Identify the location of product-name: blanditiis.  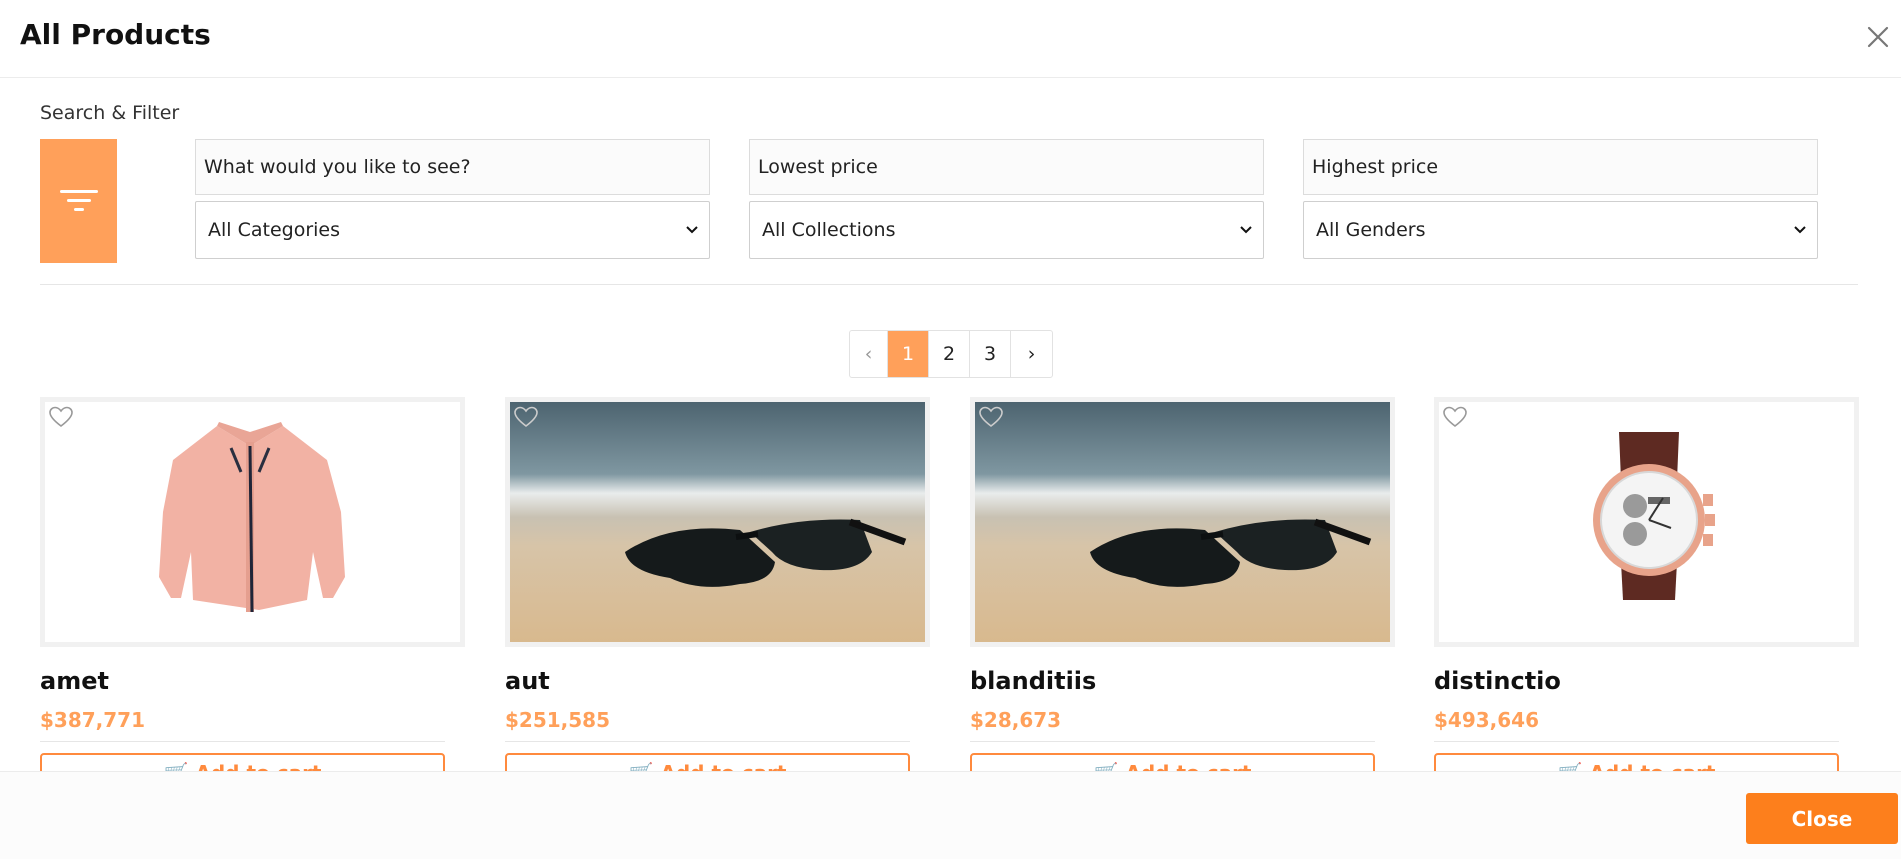
(1033, 681).